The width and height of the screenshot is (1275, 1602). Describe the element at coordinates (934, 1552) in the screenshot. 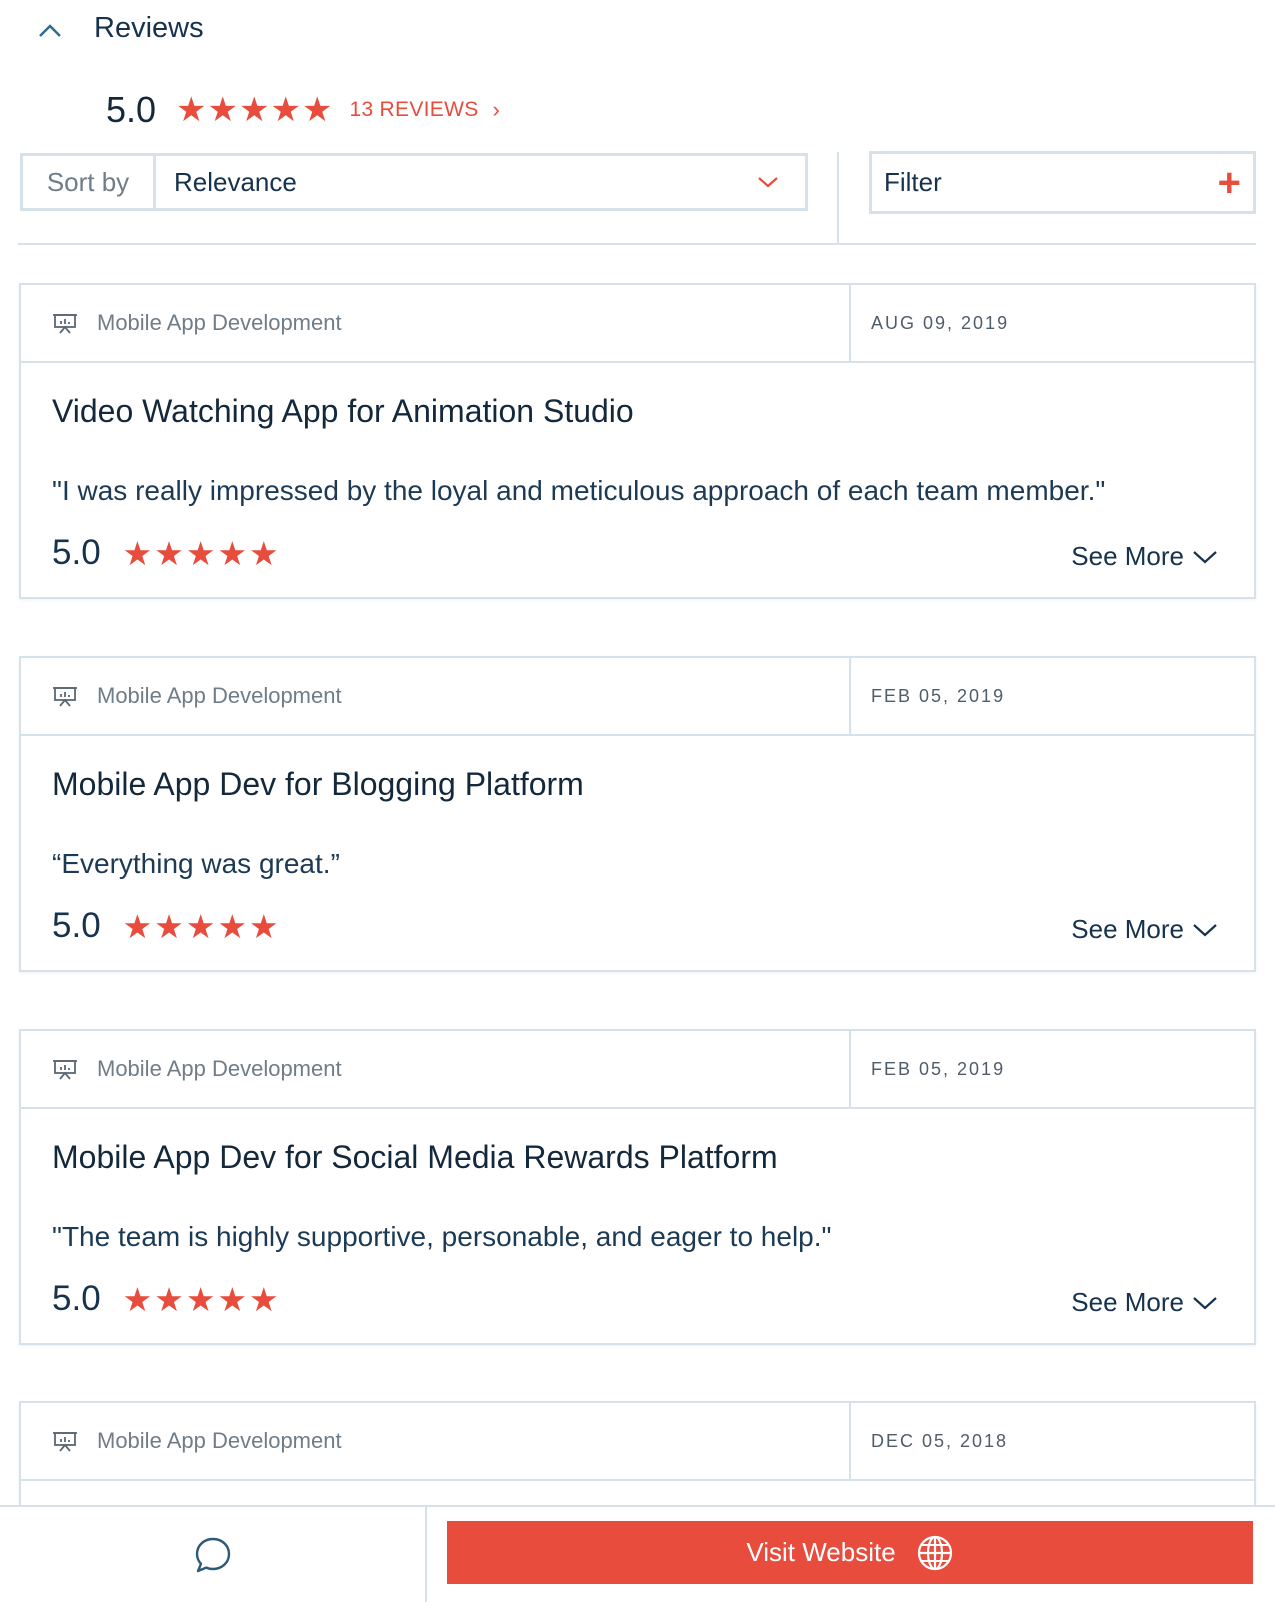

I see `globe-icon` at that location.